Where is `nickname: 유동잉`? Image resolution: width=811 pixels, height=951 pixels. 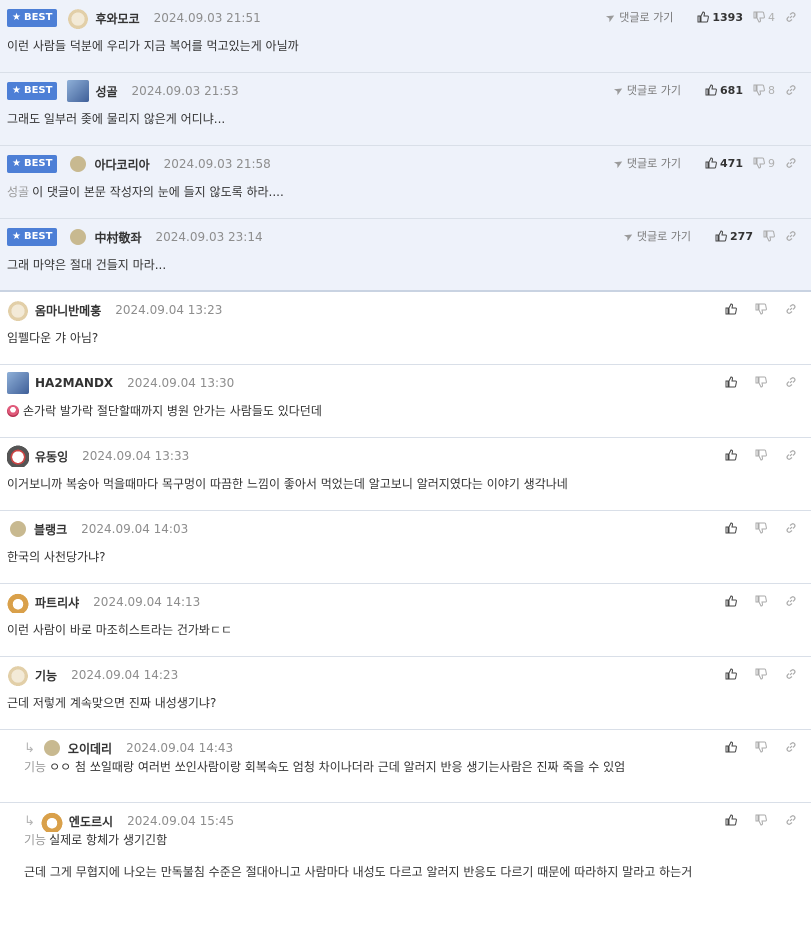
nickname: 유동잉 is located at coordinates (51, 456).